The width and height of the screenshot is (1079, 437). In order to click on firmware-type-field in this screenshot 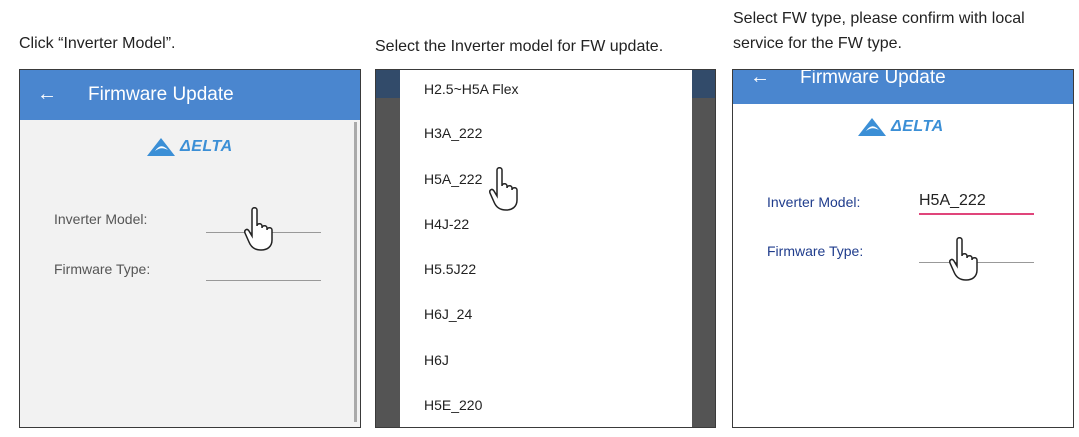, I will do `click(263, 280)`.